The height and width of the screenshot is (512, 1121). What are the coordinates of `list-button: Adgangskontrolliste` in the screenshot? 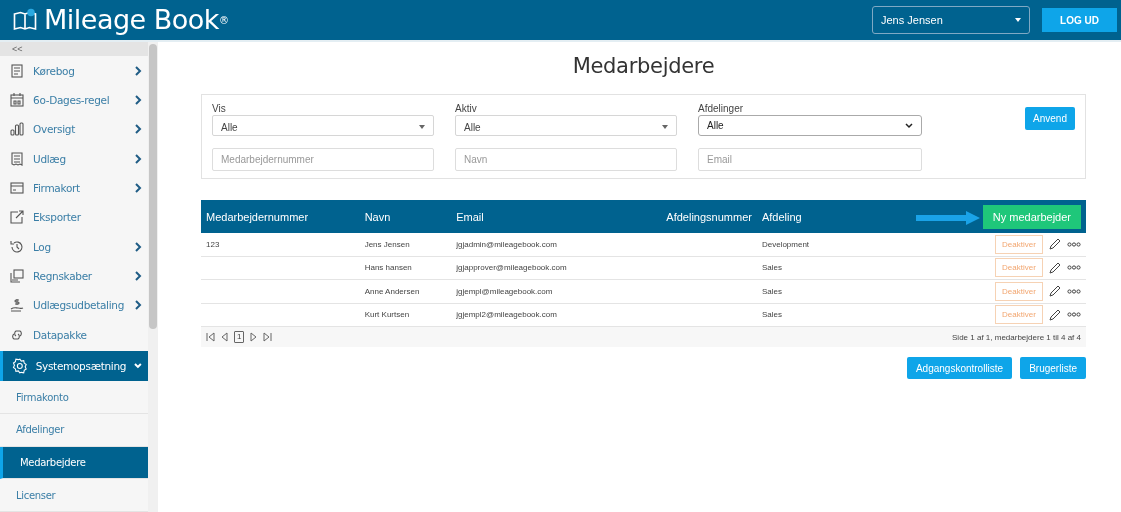 It's located at (959, 368).